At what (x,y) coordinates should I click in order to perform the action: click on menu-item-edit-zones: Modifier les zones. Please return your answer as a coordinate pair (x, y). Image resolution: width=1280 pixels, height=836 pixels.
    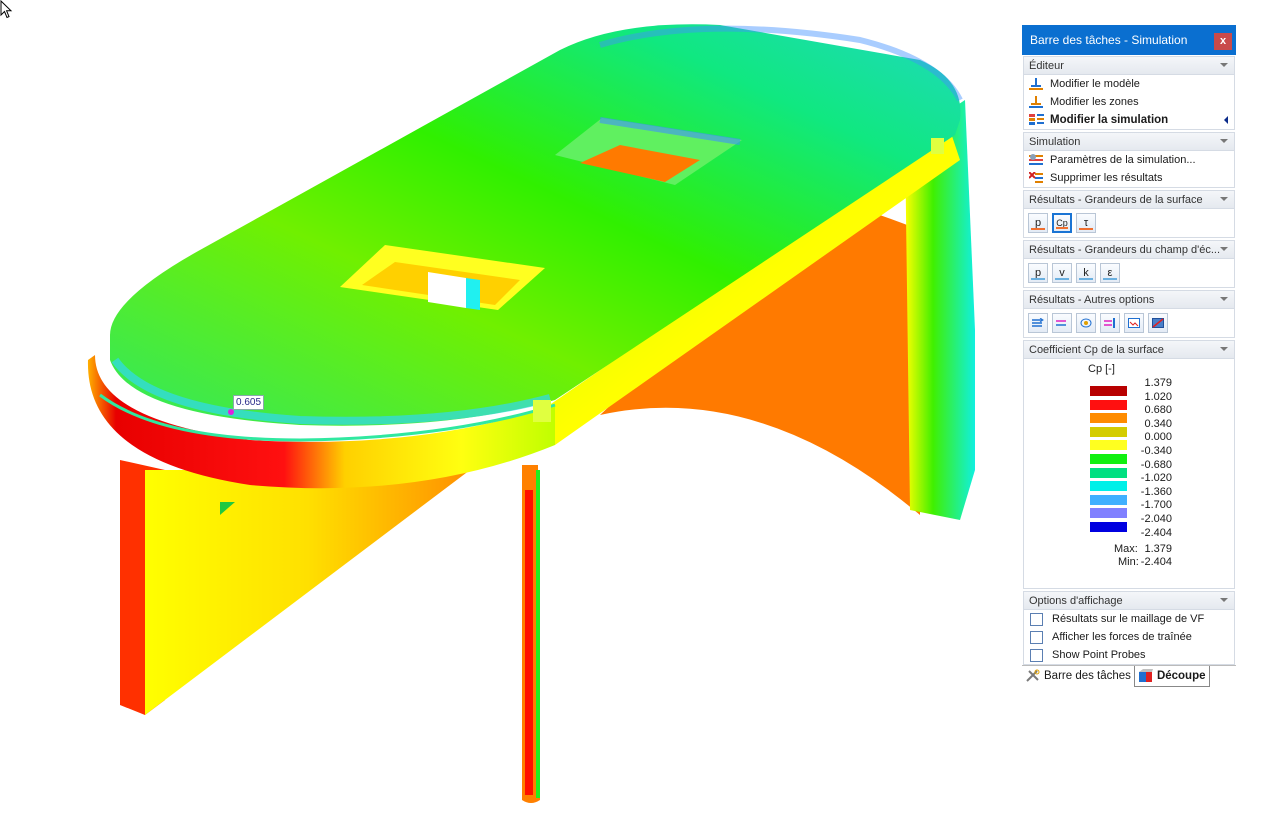
    Looking at the image, I should click on (1129, 102).